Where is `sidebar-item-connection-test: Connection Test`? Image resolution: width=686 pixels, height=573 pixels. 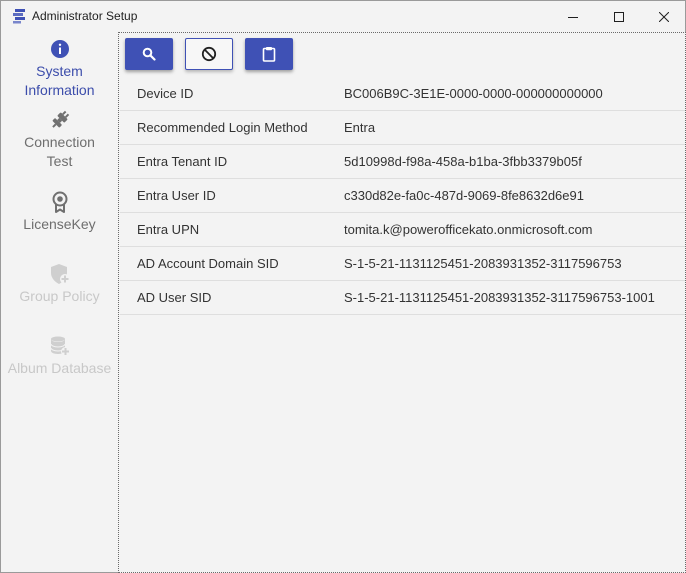 sidebar-item-connection-test: Connection Test is located at coordinates (59, 140).